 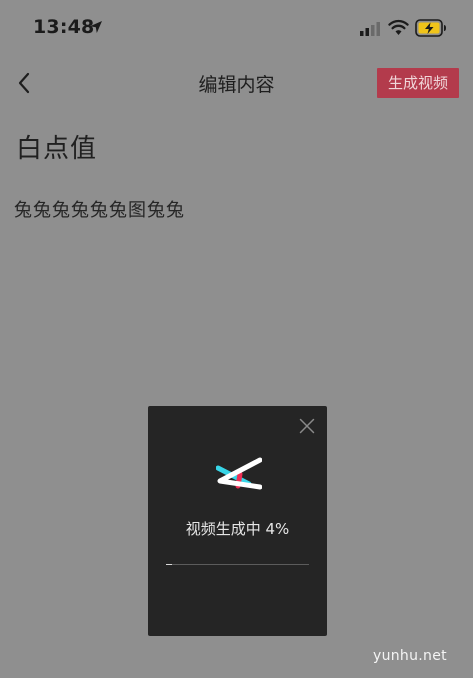 What do you see at coordinates (410, 656) in the screenshot?
I see `watermark: yunhu.net` at bounding box center [410, 656].